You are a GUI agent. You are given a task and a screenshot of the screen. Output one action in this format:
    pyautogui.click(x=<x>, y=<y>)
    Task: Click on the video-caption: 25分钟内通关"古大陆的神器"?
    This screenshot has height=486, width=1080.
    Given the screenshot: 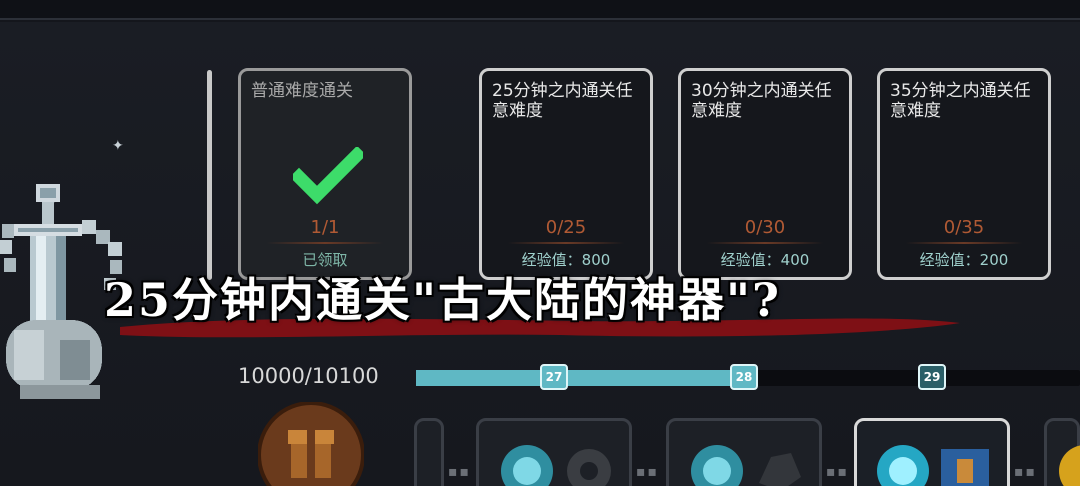 What is the action you would take?
    pyautogui.click(x=442, y=300)
    